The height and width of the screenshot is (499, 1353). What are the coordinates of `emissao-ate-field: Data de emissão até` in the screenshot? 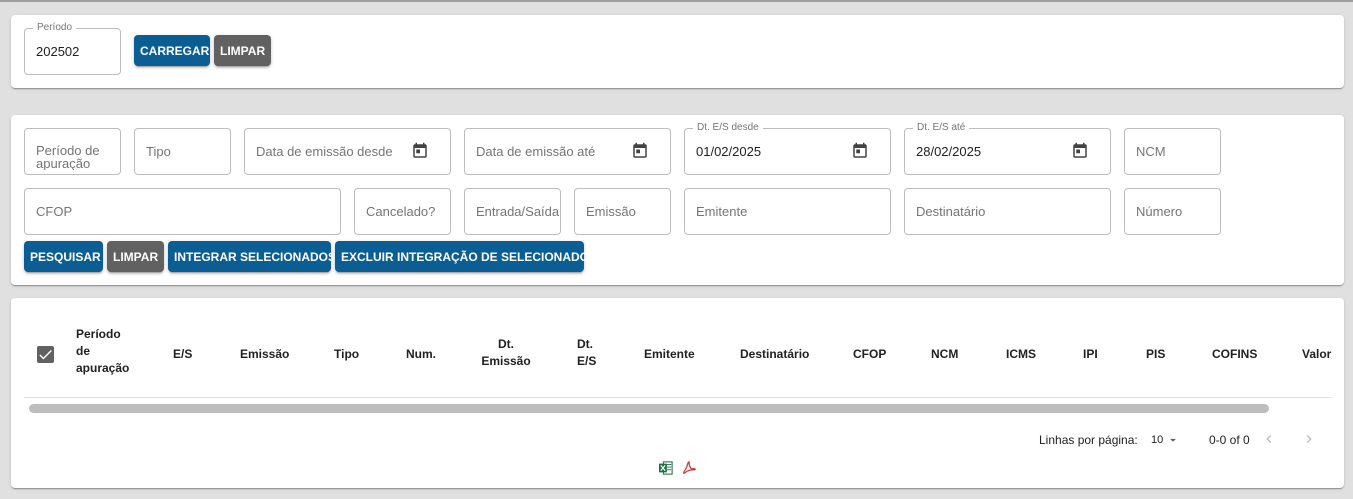 It's located at (567, 151).